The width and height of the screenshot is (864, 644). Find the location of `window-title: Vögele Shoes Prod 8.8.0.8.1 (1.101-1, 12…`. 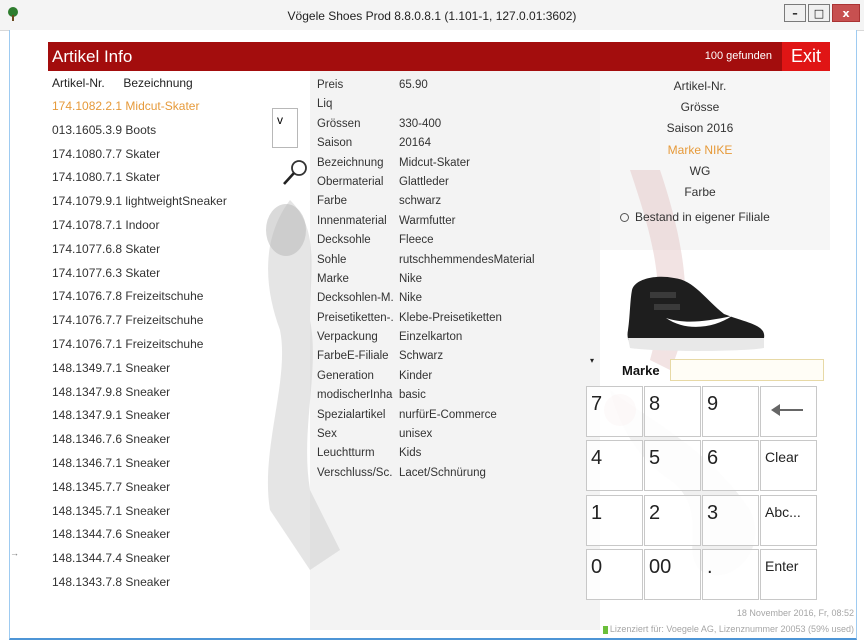

window-title: Vögele Shoes Prod 8.8.0.8.1 (1.101-1, 12… is located at coordinates (432, 16).